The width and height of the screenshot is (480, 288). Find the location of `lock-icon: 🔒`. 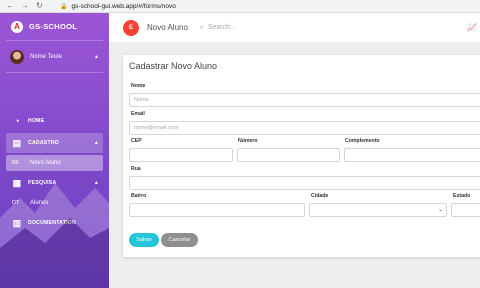

lock-icon: 🔒 is located at coordinates (64, 6).